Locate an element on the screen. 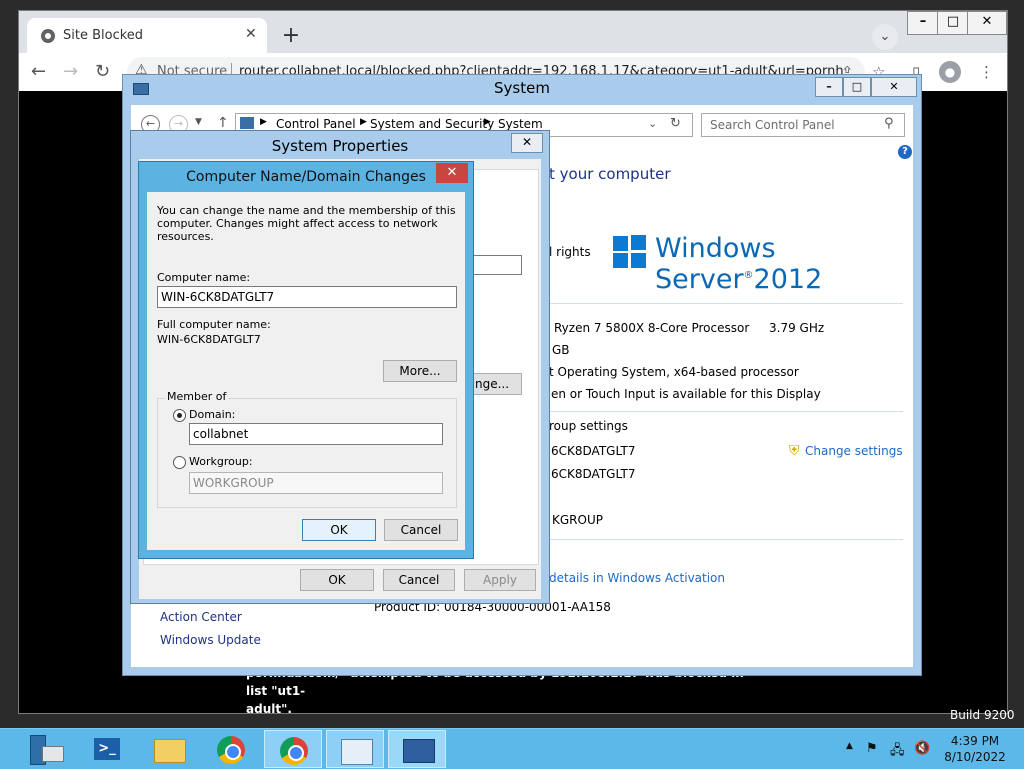 This screenshot has width=1024, height=769. tab-strip: Site Blocked ✕ + ⌄ – □ ✕ is located at coordinates (513, 32).